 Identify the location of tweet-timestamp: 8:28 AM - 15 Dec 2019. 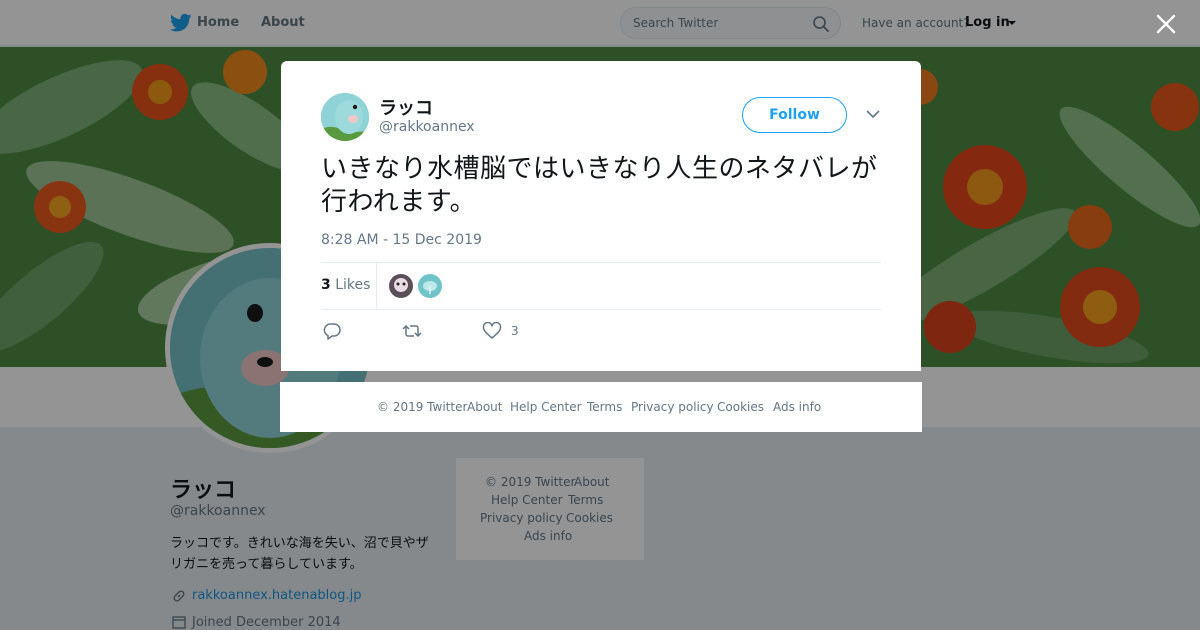
(401, 240).